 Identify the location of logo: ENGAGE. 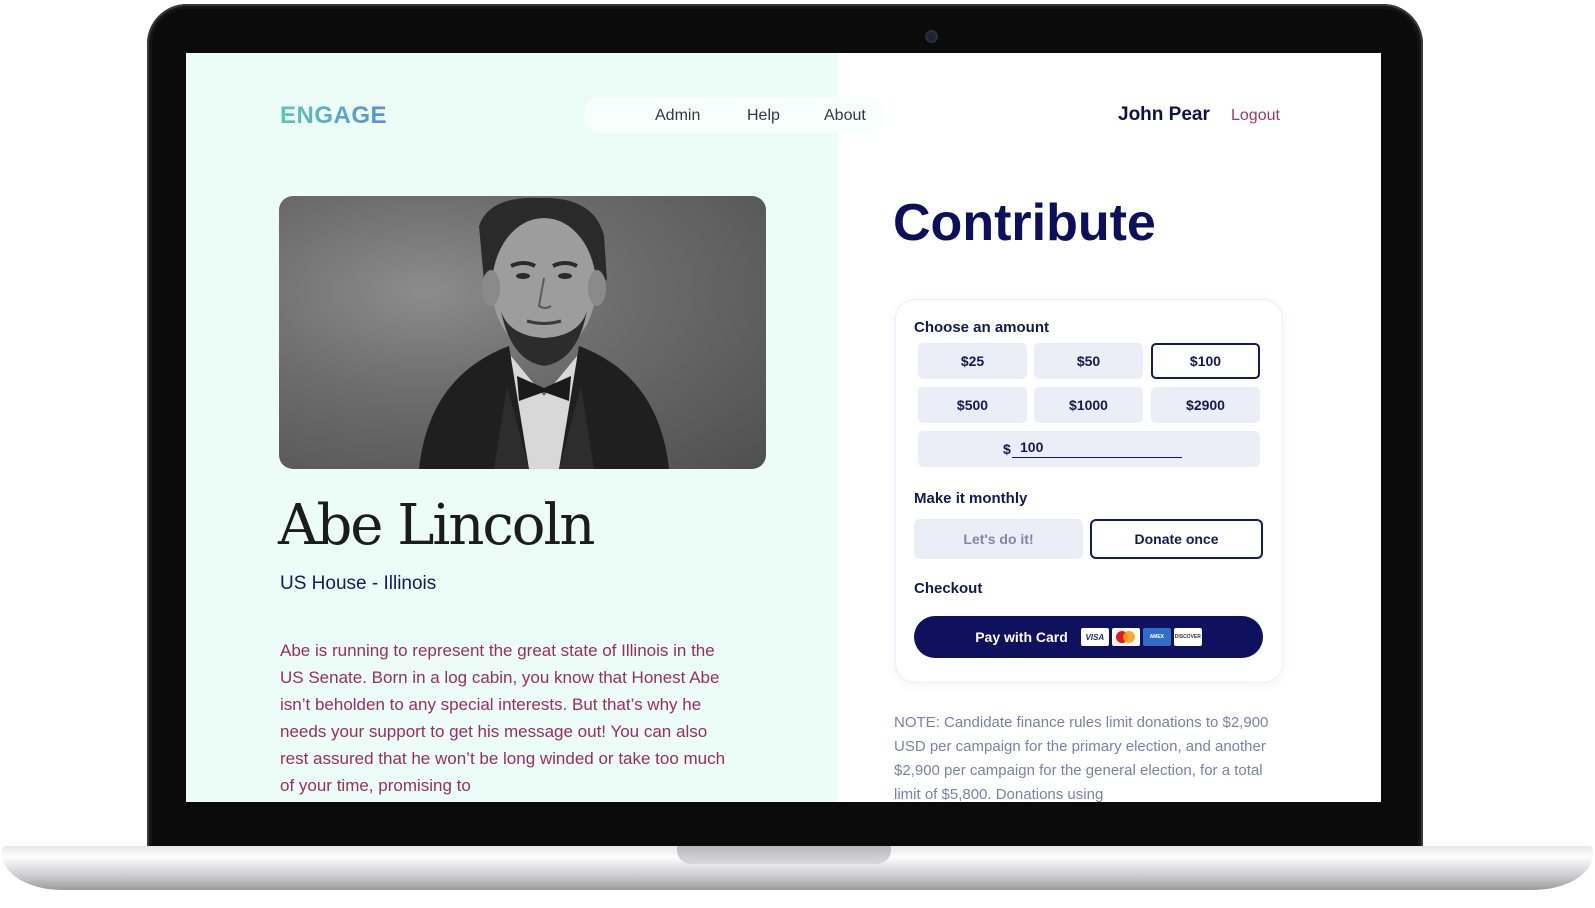
(333, 116).